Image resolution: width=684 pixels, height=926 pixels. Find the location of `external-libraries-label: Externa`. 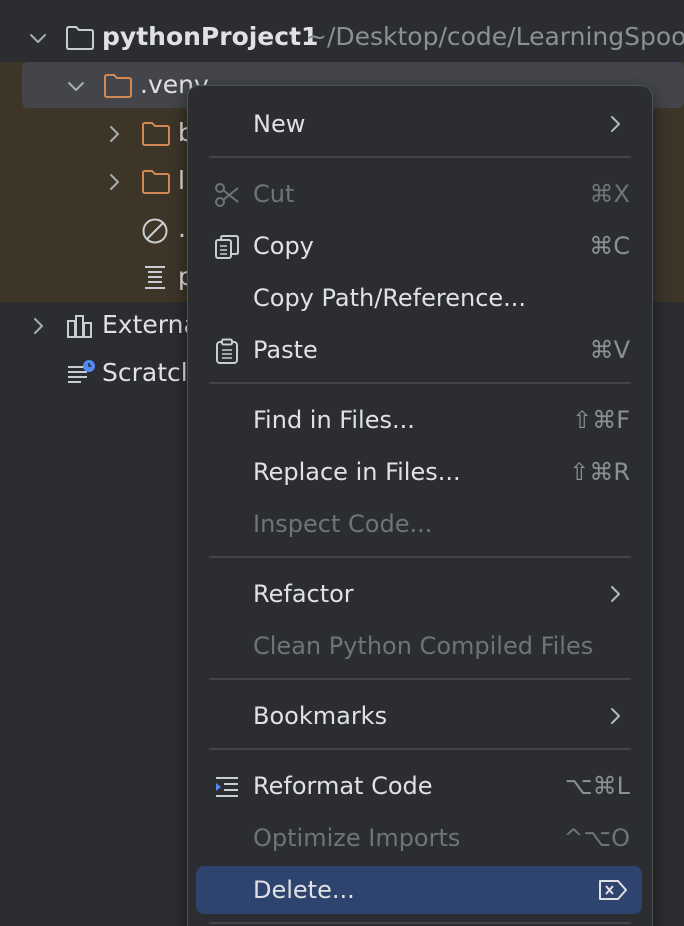

external-libraries-label: Externa is located at coordinates (150, 324).